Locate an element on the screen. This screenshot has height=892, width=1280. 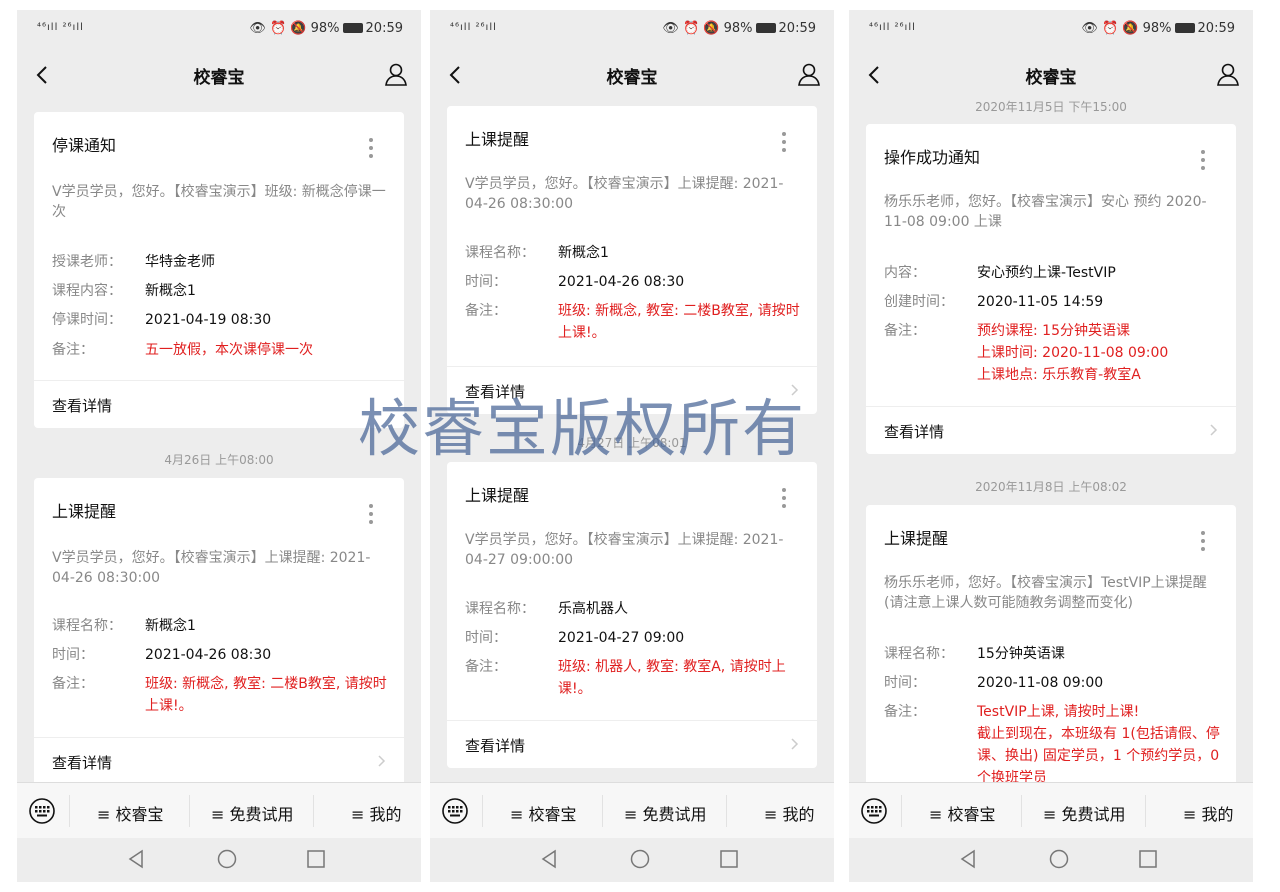
system-nav-bar is located at coordinates (632, 860).